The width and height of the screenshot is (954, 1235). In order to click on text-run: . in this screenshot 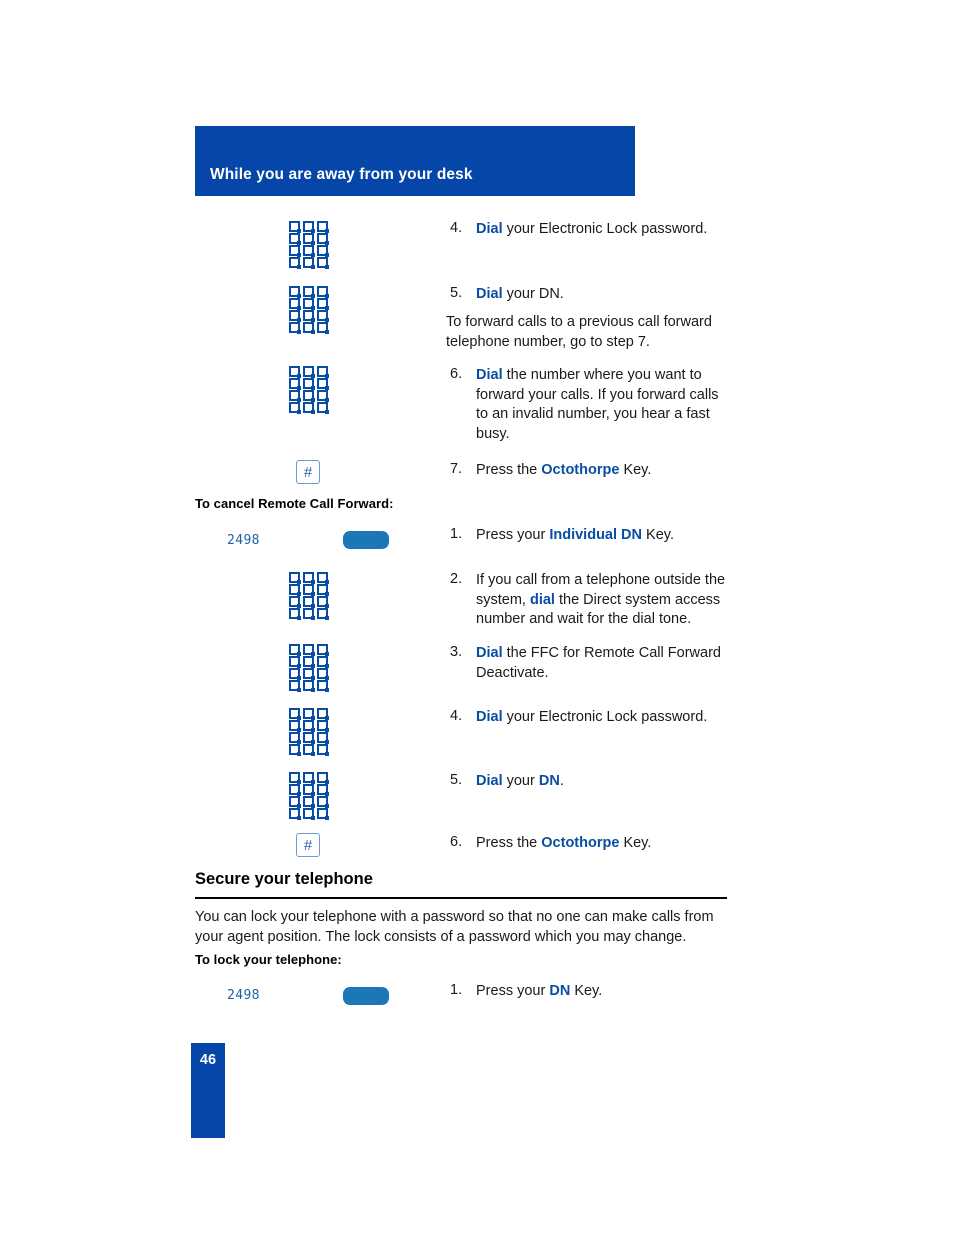, I will do `click(561, 781)`.